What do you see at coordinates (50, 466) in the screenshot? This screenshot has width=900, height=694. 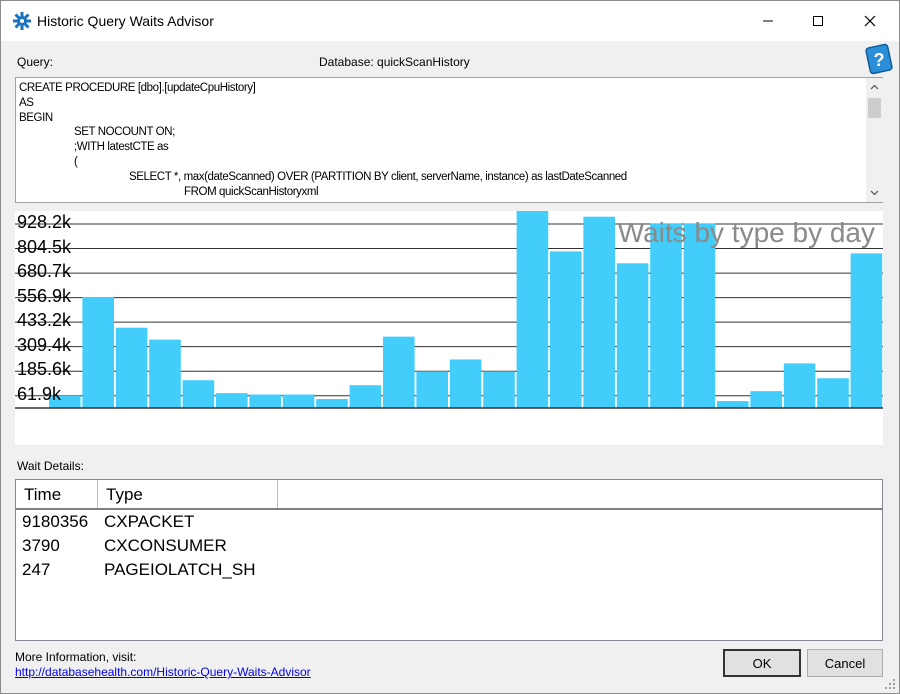 I see `wait-details-label: Wait Details:` at bounding box center [50, 466].